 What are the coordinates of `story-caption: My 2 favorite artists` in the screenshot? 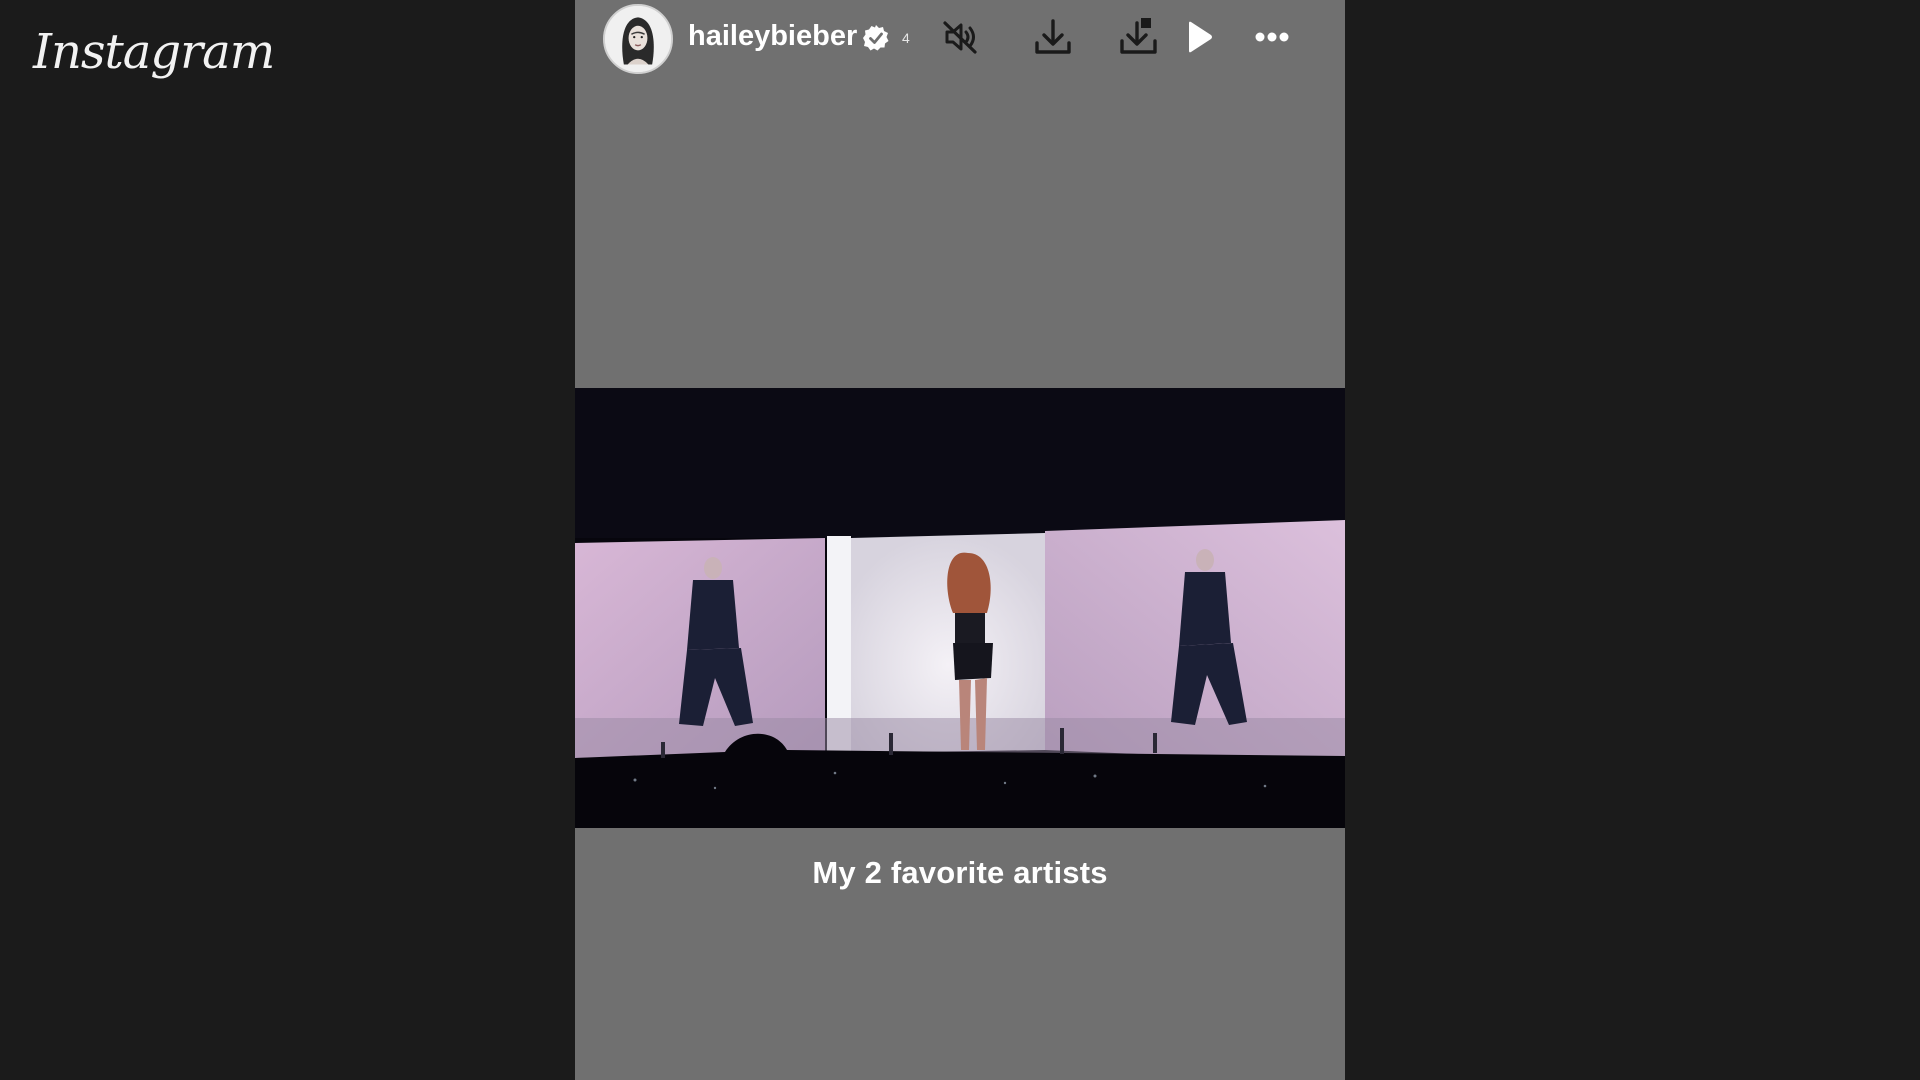 It's located at (960, 872).